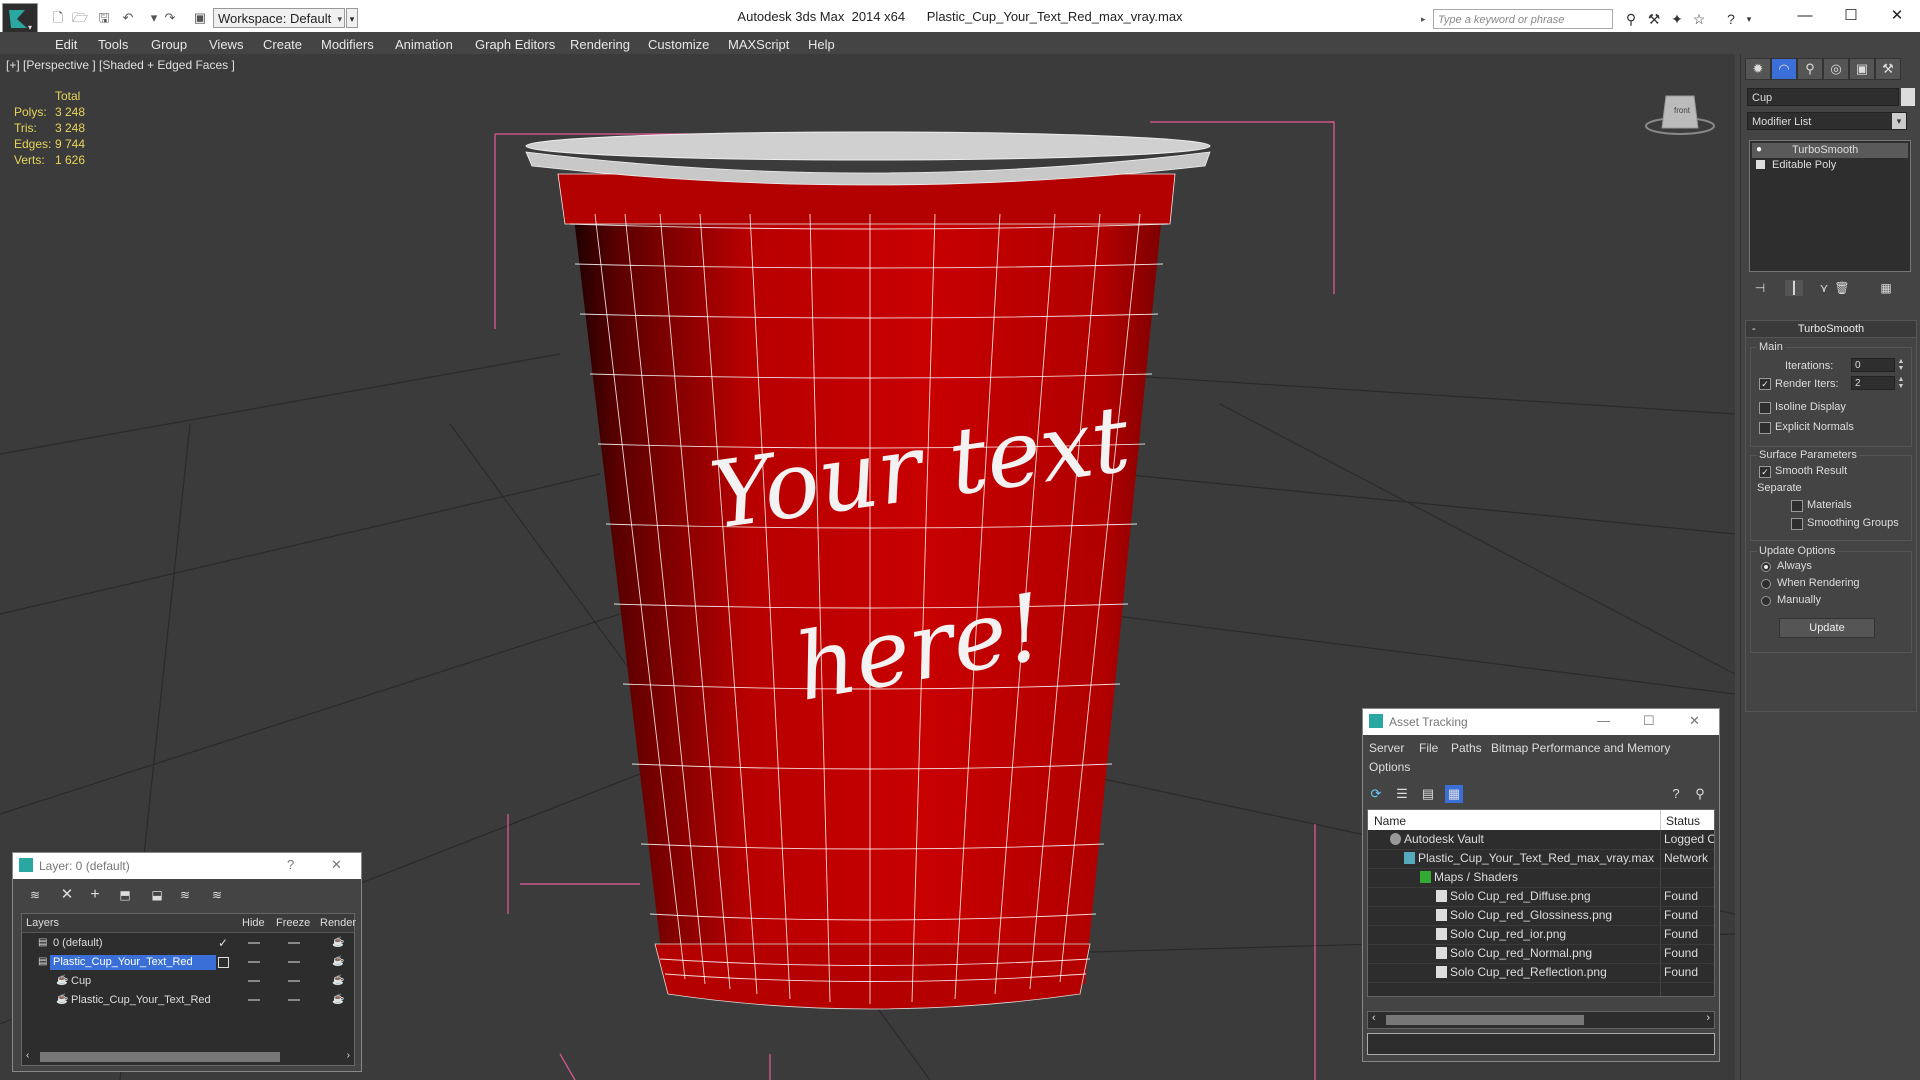 The width and height of the screenshot is (1920, 1080). I want to click on menu-paths: Paths, so click(1466, 748).